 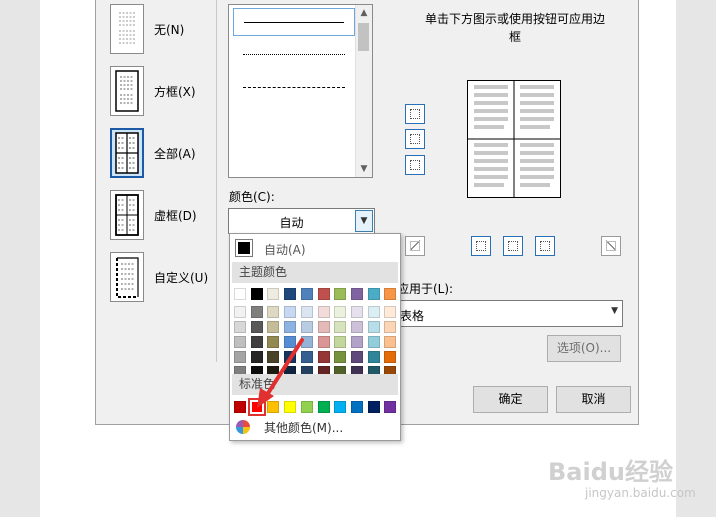 What do you see at coordinates (315, 272) in the screenshot?
I see `theme-colors-heading: 主题颜色` at bounding box center [315, 272].